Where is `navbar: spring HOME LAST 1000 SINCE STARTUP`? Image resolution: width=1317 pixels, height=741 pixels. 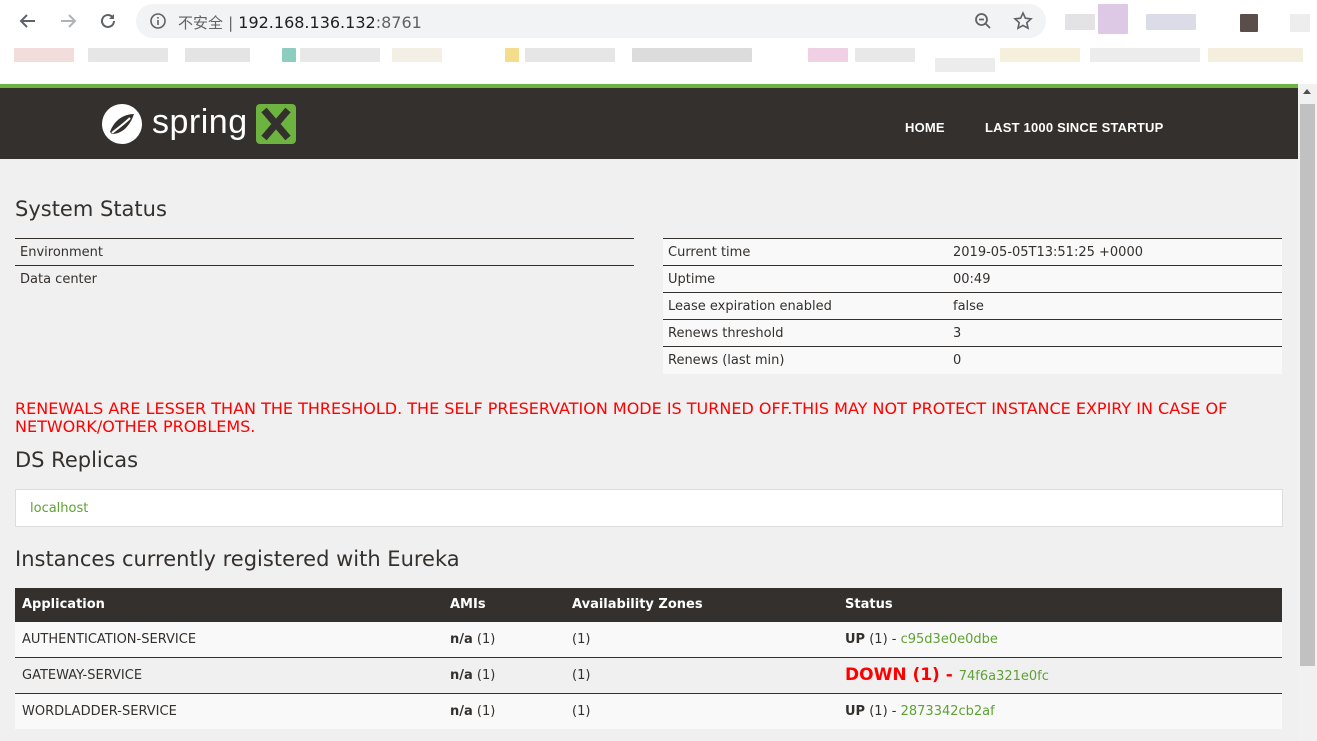 navbar: spring HOME LAST 1000 SINCE STARTUP is located at coordinates (649, 123).